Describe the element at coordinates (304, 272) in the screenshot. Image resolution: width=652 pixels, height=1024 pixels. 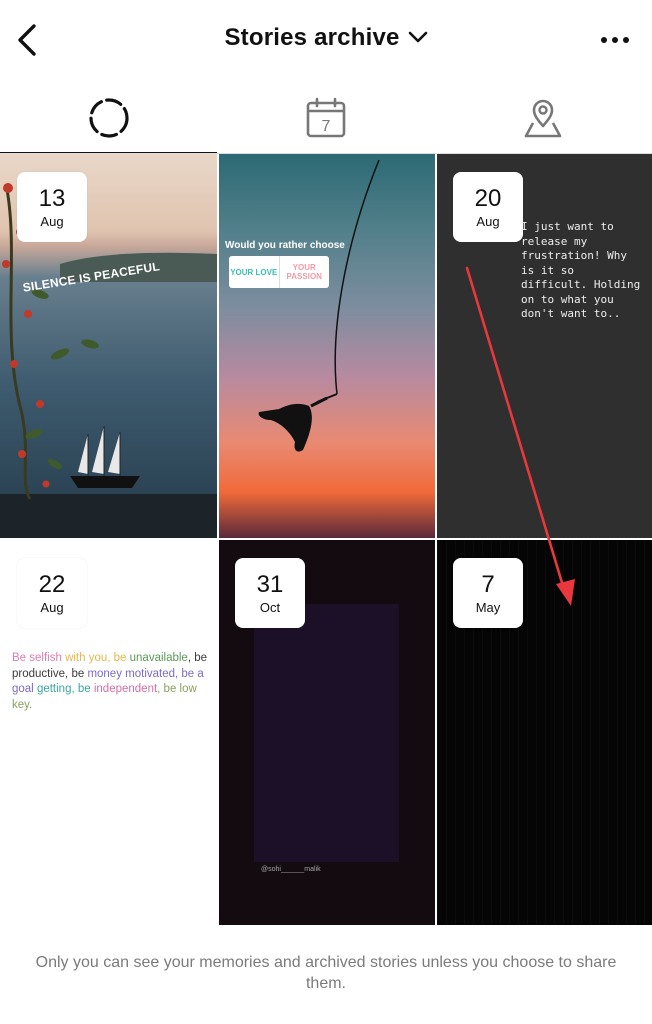
I see `poll-option-b: YOUR PASSION` at that location.